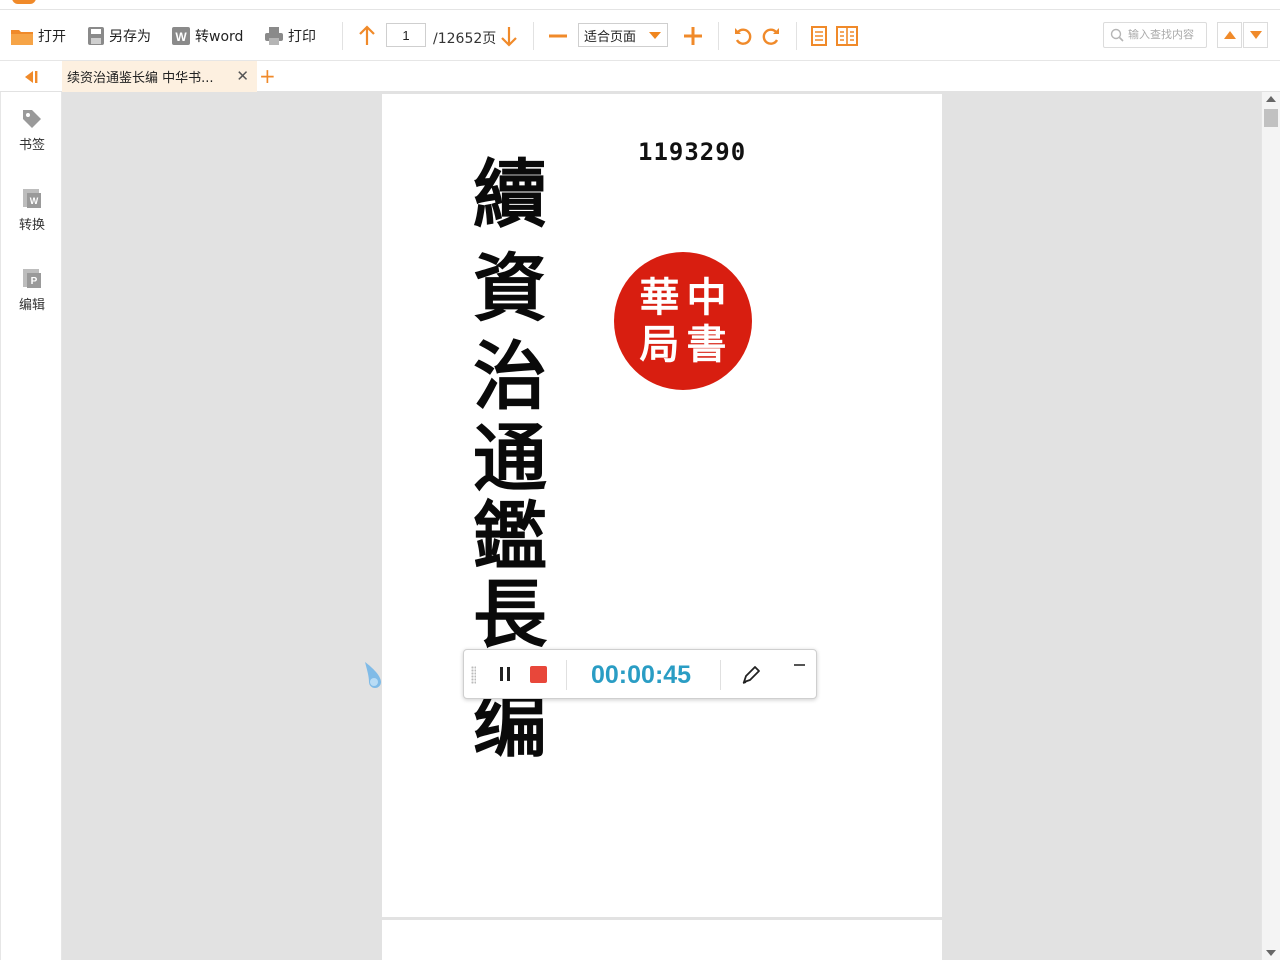  What do you see at coordinates (662, 940) in the screenshot?
I see `pdf-page-next` at bounding box center [662, 940].